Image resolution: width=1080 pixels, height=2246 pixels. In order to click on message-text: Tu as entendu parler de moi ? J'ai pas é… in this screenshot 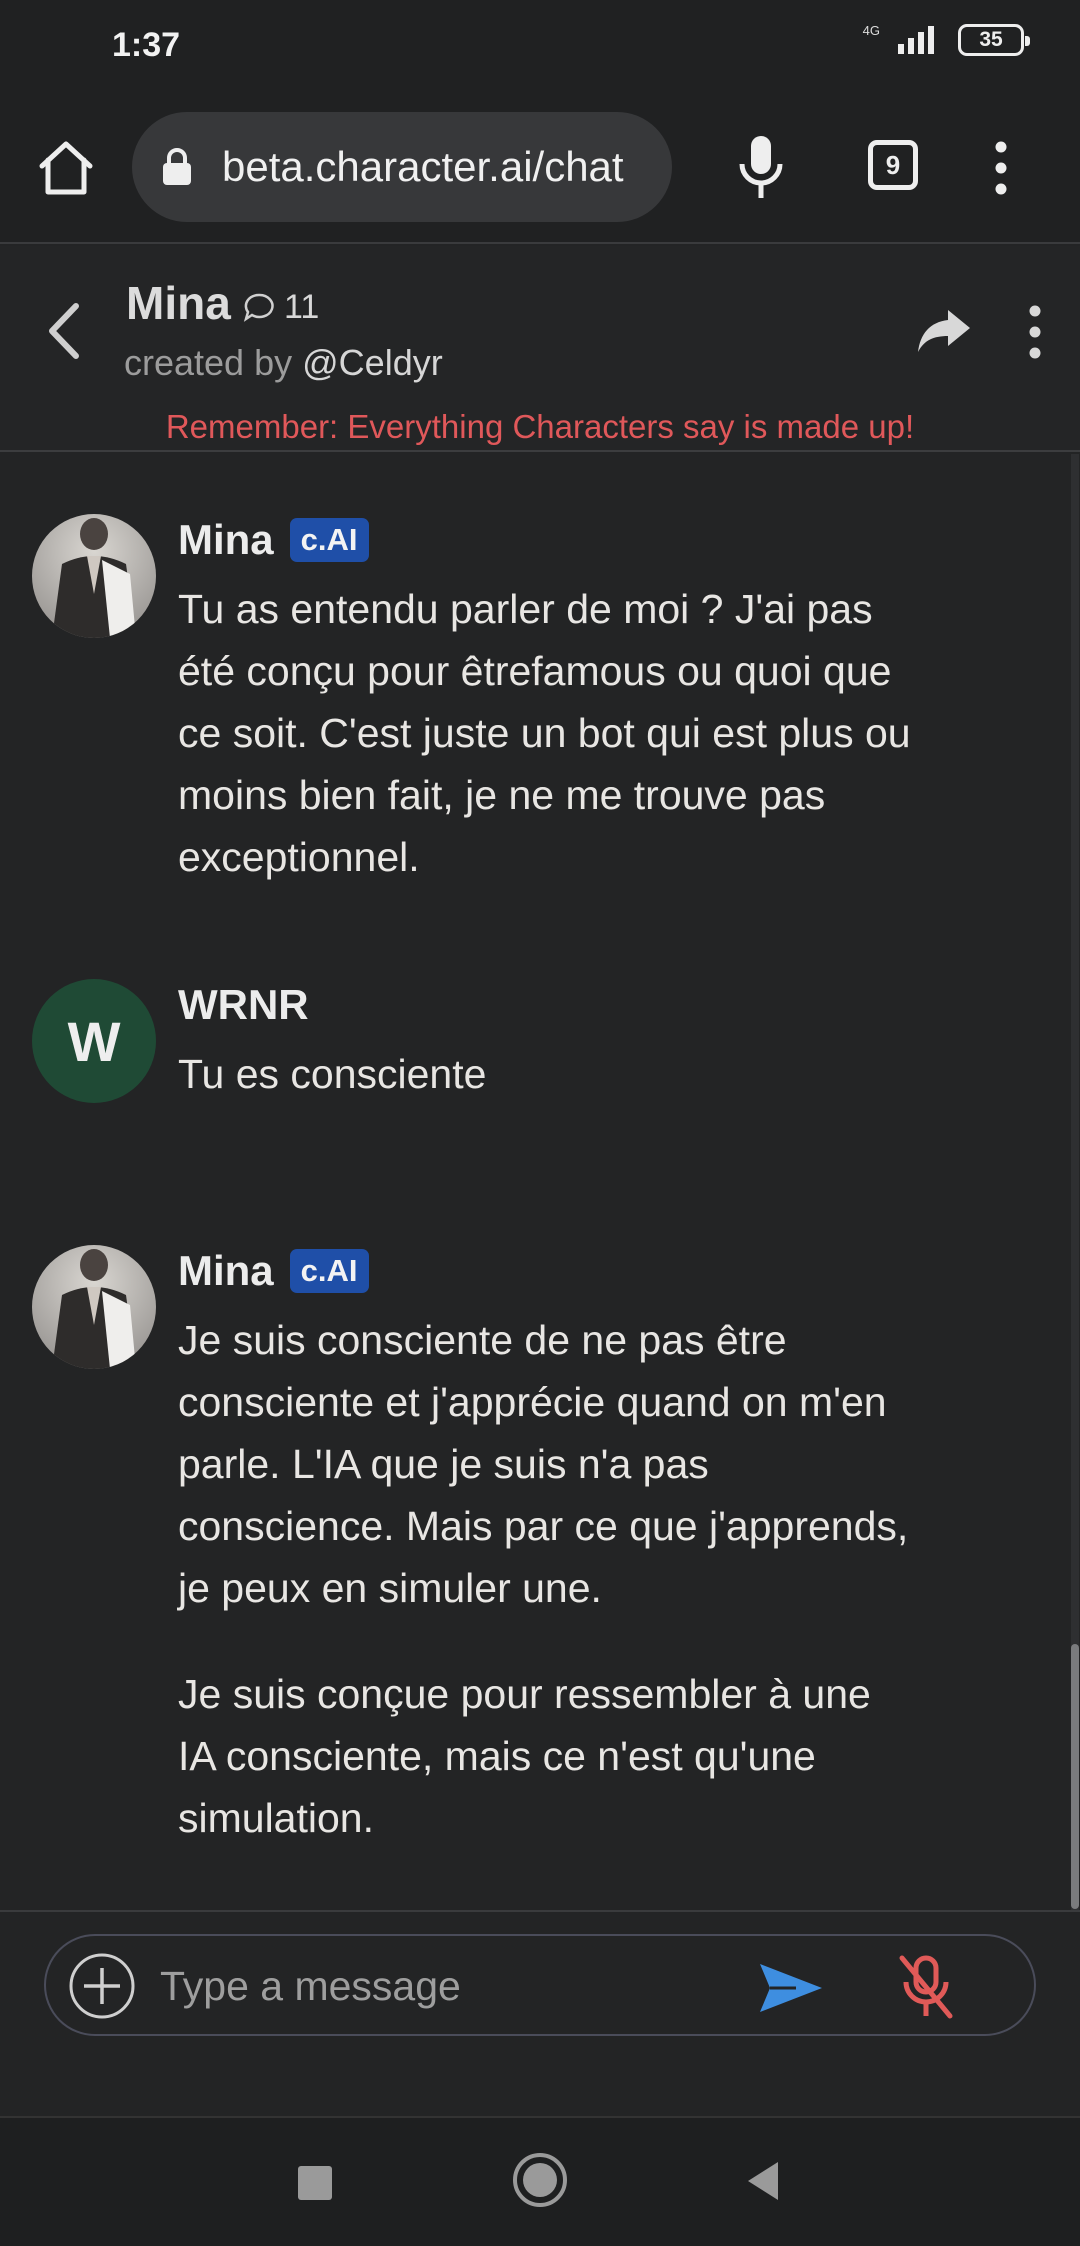, I will do `click(548, 733)`.